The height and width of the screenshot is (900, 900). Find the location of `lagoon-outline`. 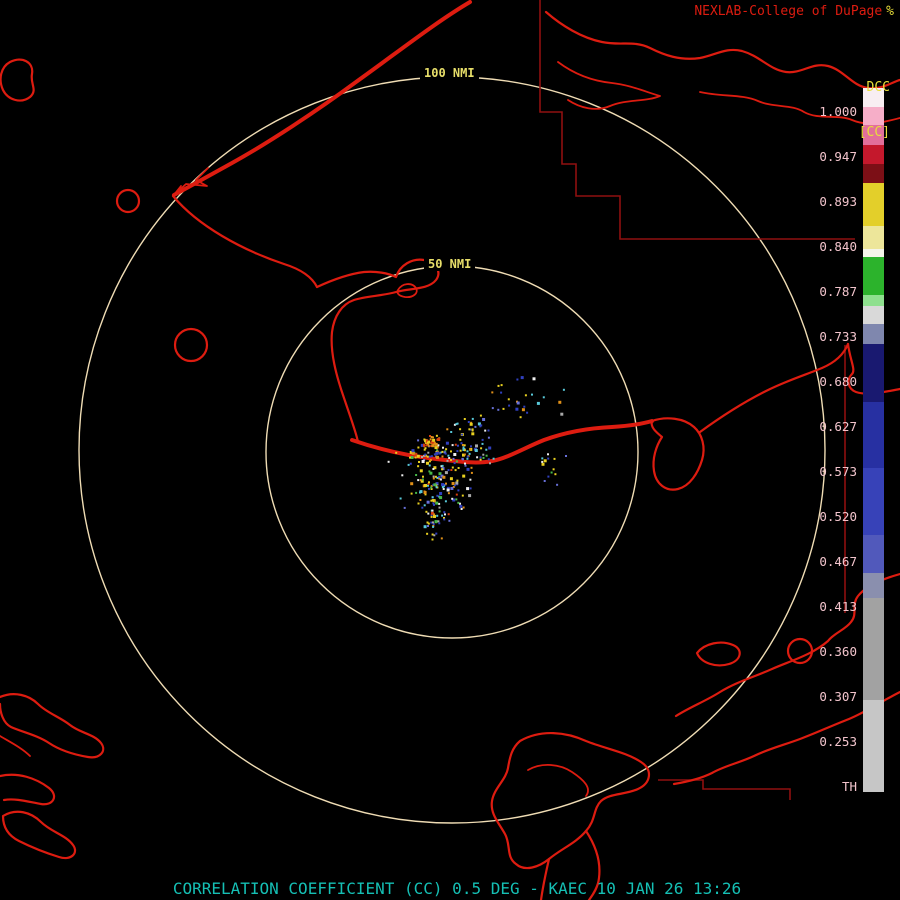

lagoon-outline is located at coordinates (570, 800).